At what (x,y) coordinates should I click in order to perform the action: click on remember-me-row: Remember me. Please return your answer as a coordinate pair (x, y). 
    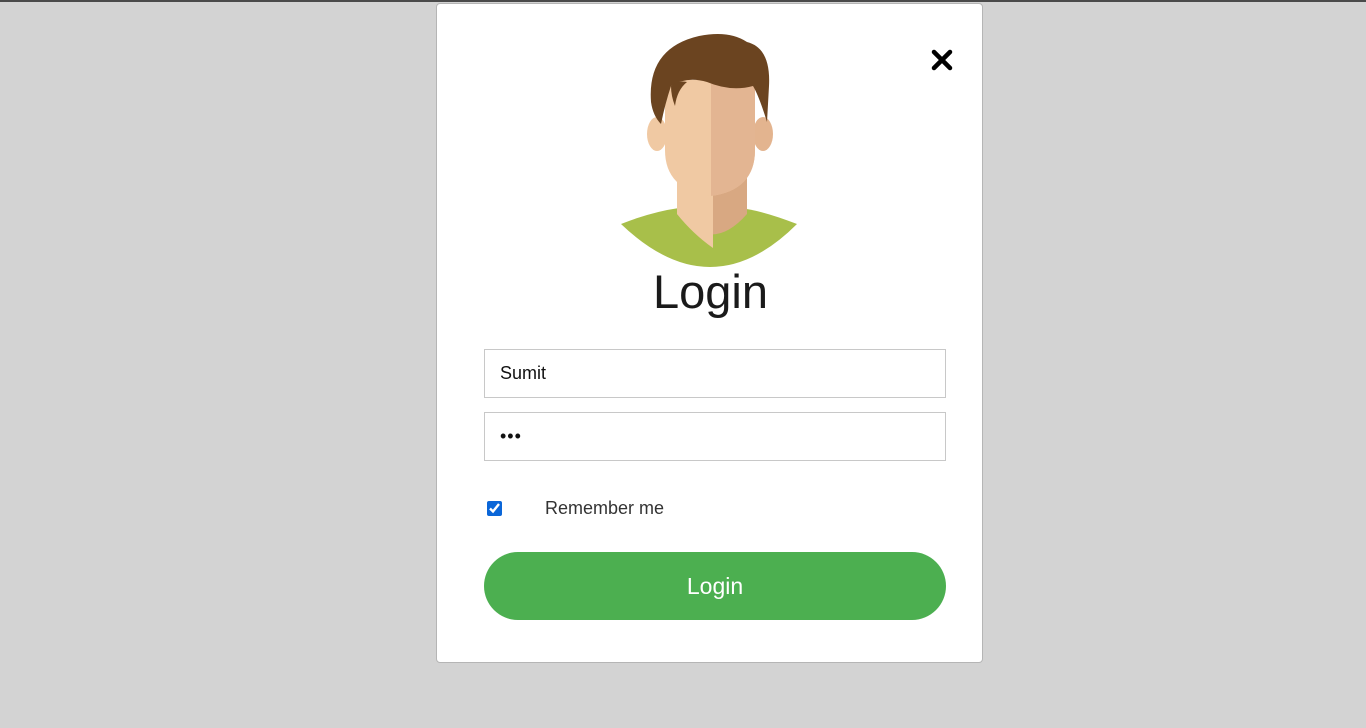
    Looking at the image, I should click on (575, 508).